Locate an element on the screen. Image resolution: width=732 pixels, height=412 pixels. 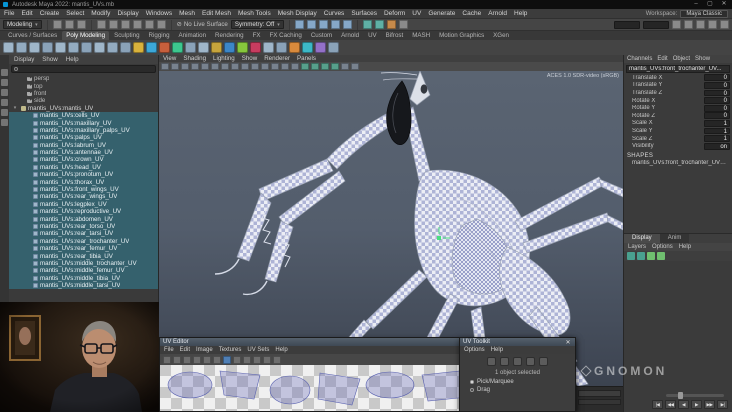
outliner-item: mantis_UVs:antennae_UV is located at coordinates (83, 152).